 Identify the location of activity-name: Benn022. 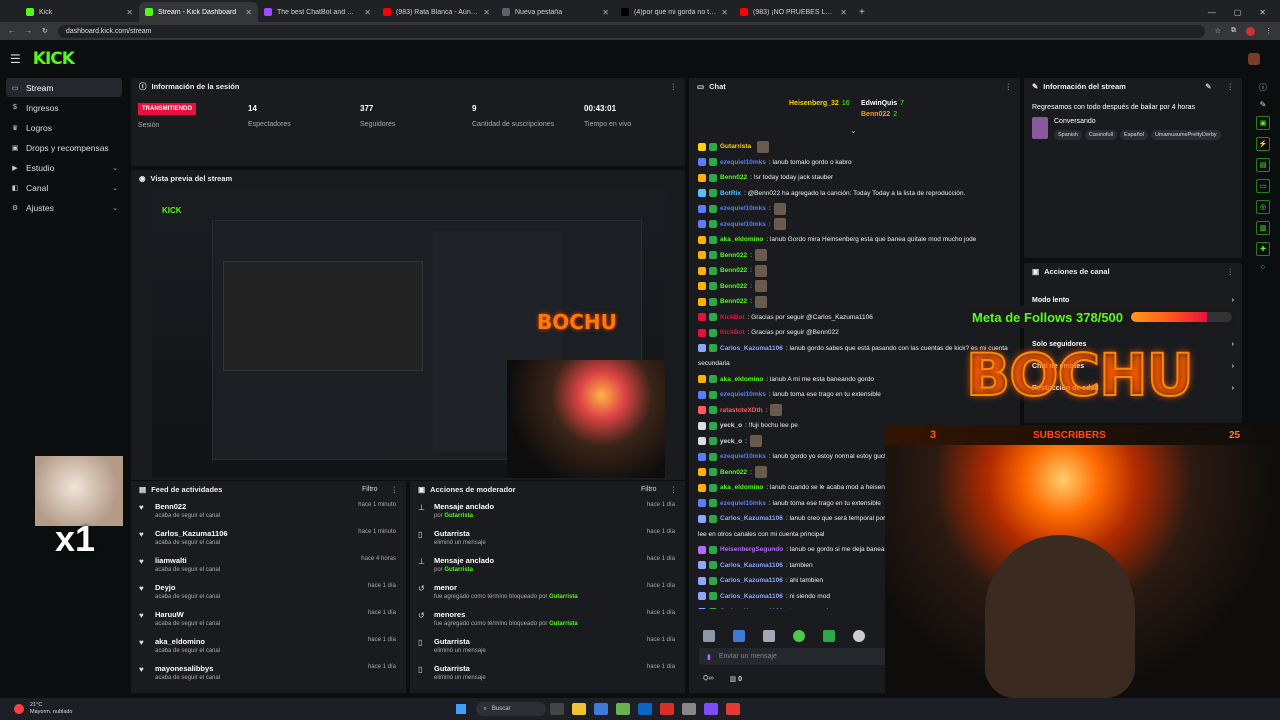
(187, 506).